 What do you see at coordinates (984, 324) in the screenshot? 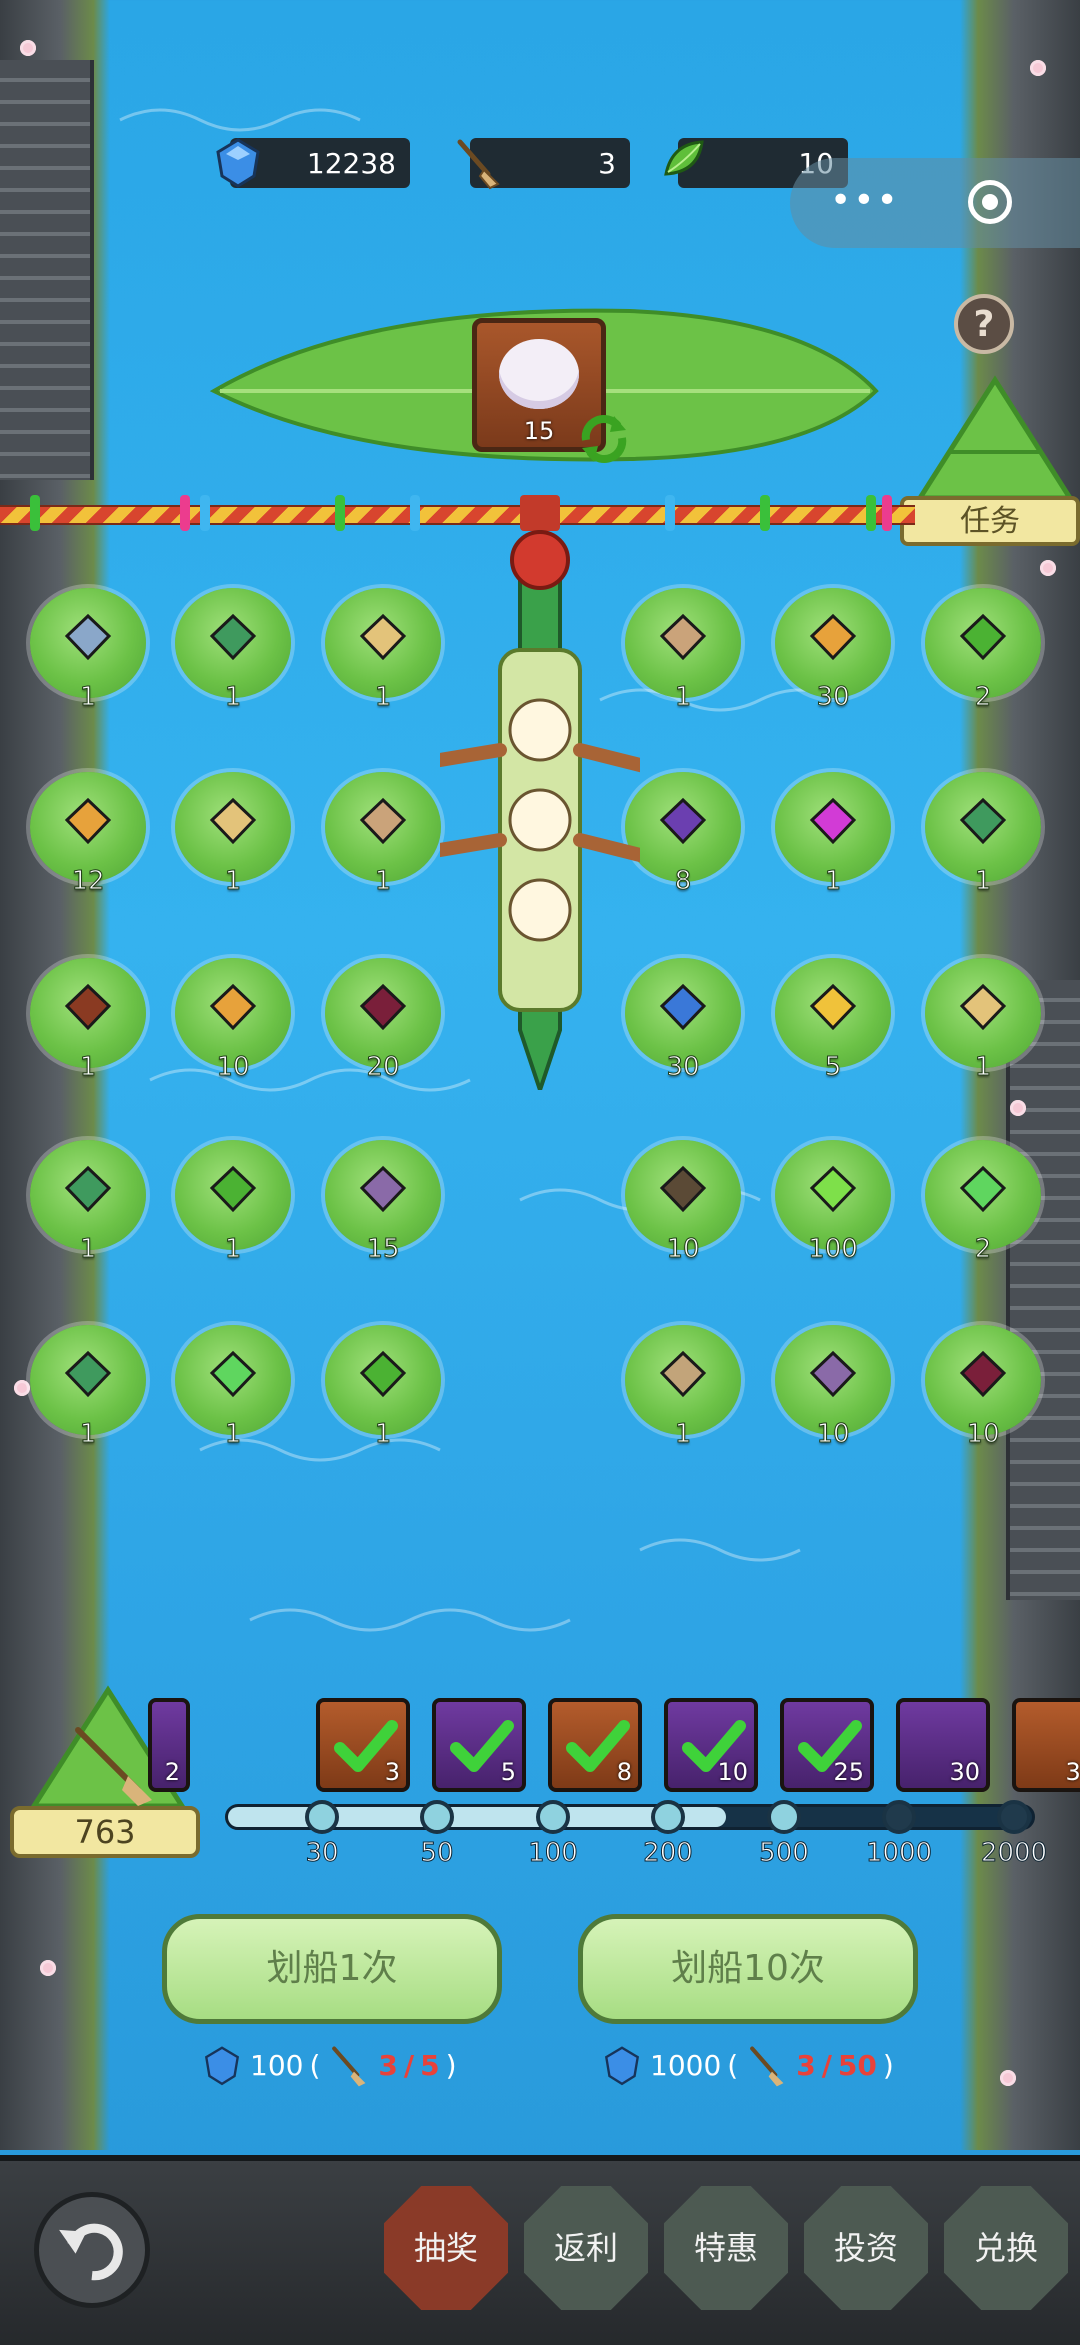
I see `help-button: ?` at bounding box center [984, 324].